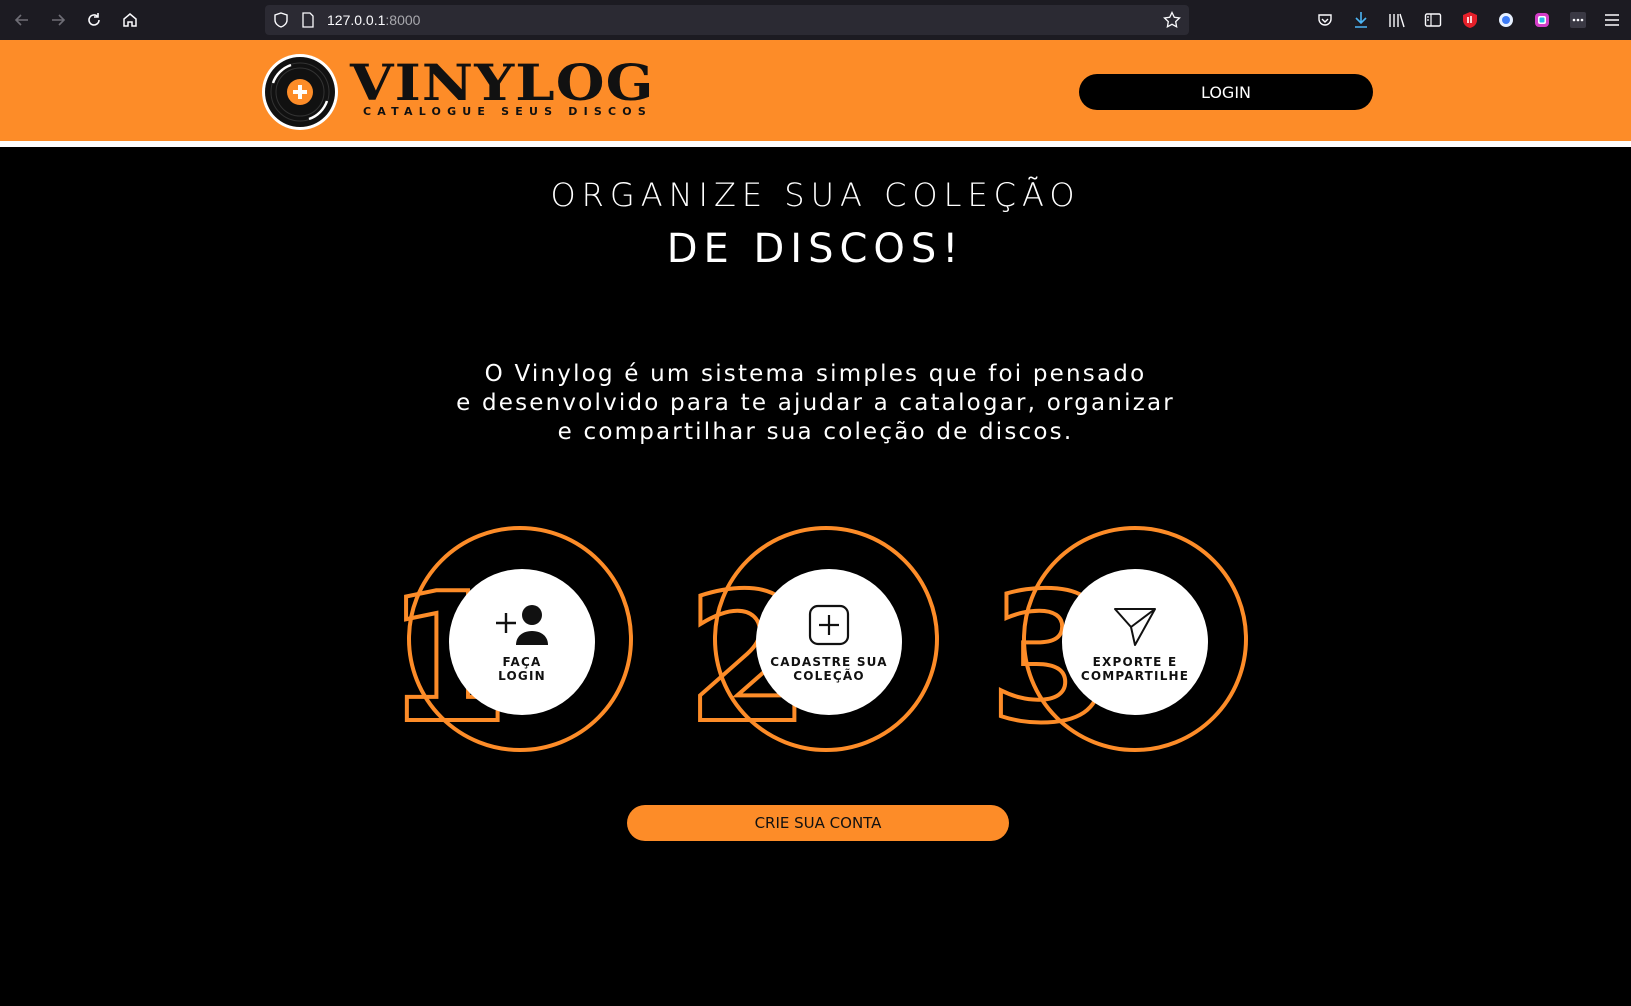 The height and width of the screenshot is (1006, 1631). Describe the element at coordinates (522, 669) in the screenshot. I see `step-1-label: FAÇA LOGIN` at that location.